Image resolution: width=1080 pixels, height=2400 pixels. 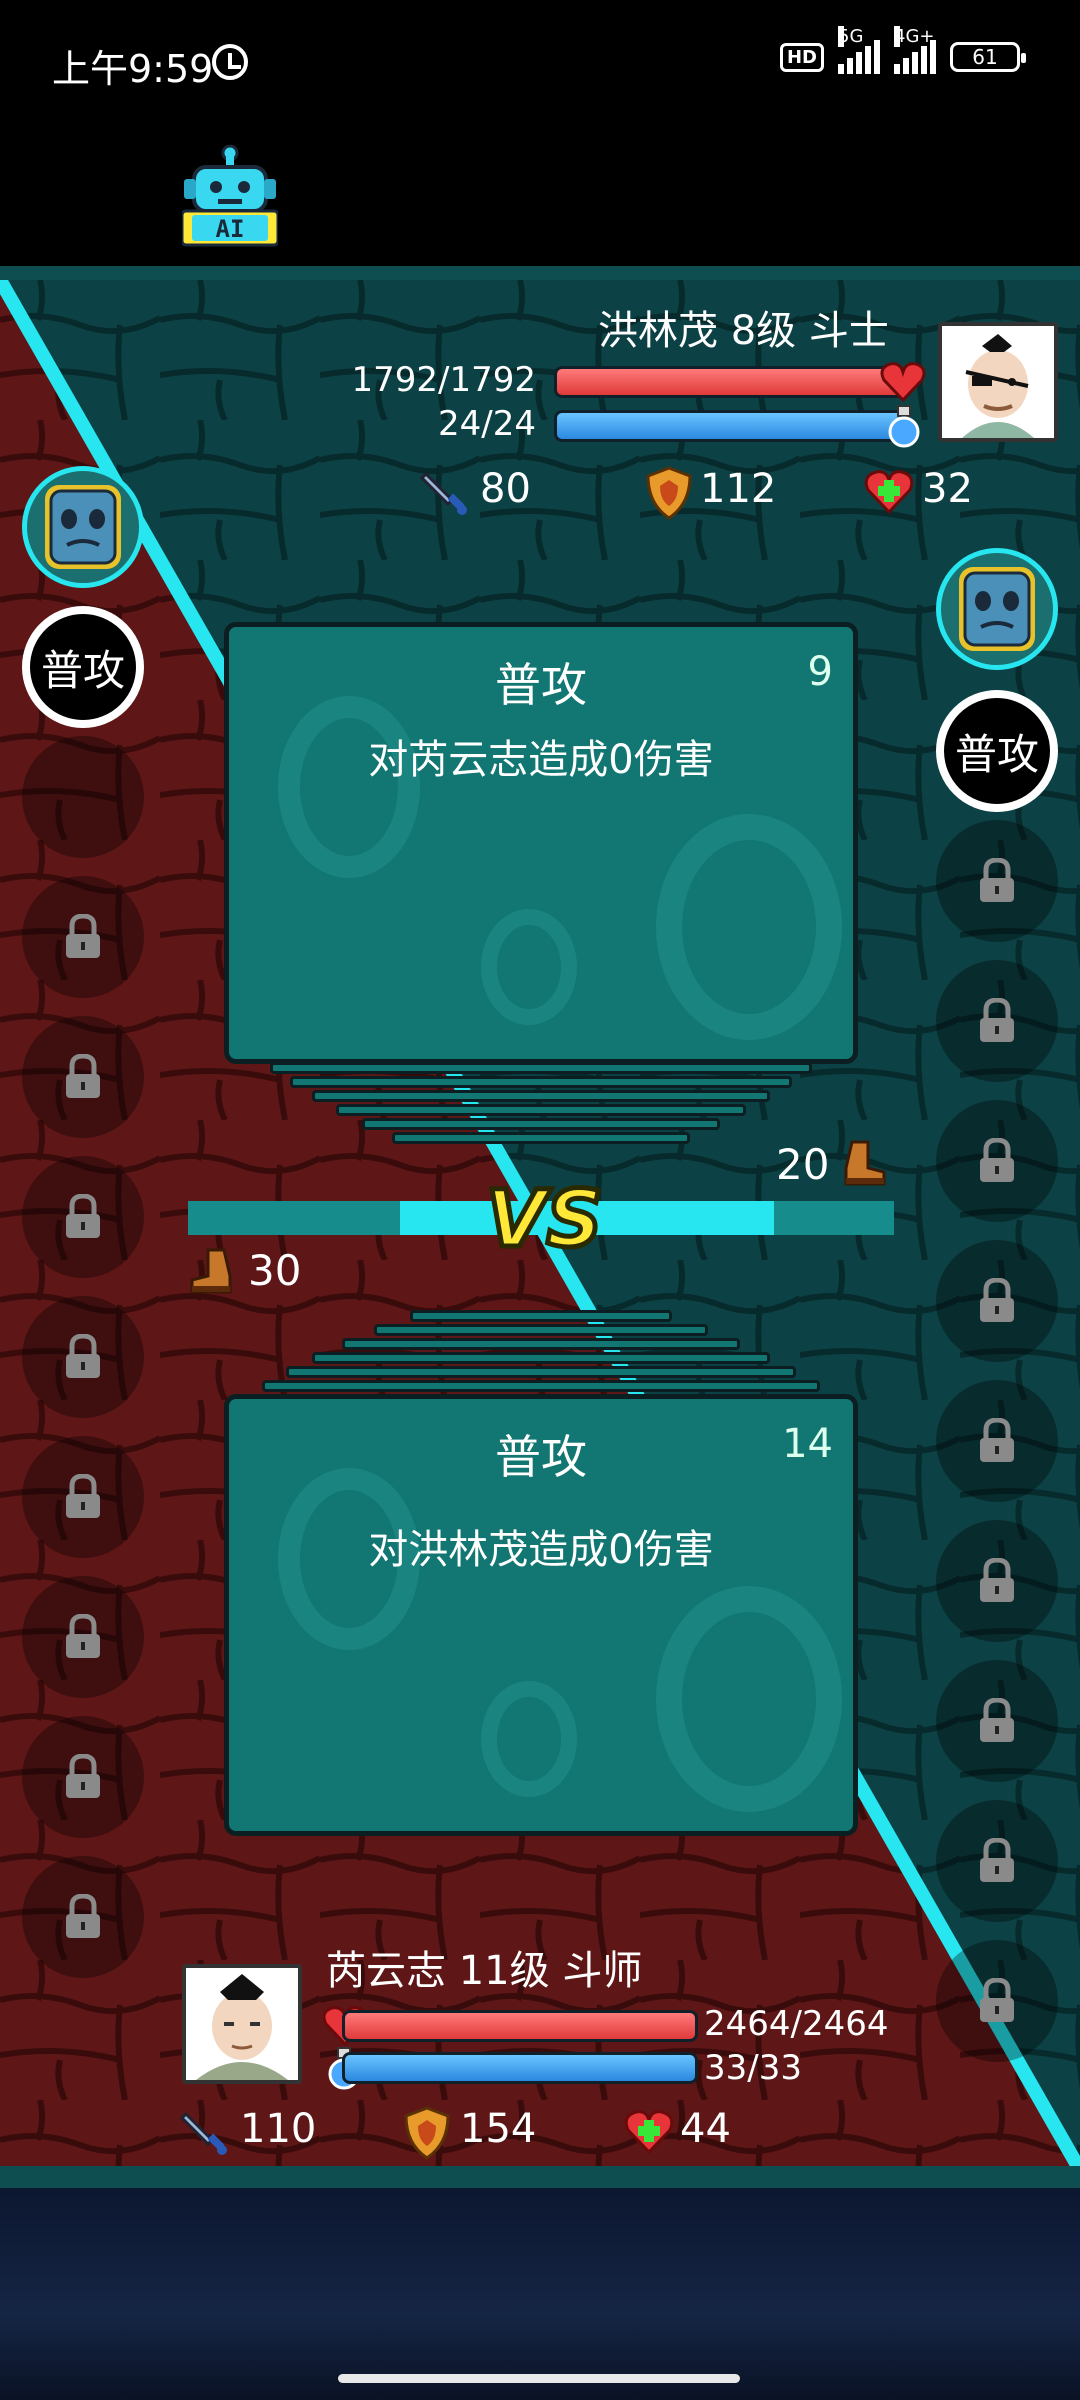 I want to click on card-title: 普攻, so click(x=541, y=685).